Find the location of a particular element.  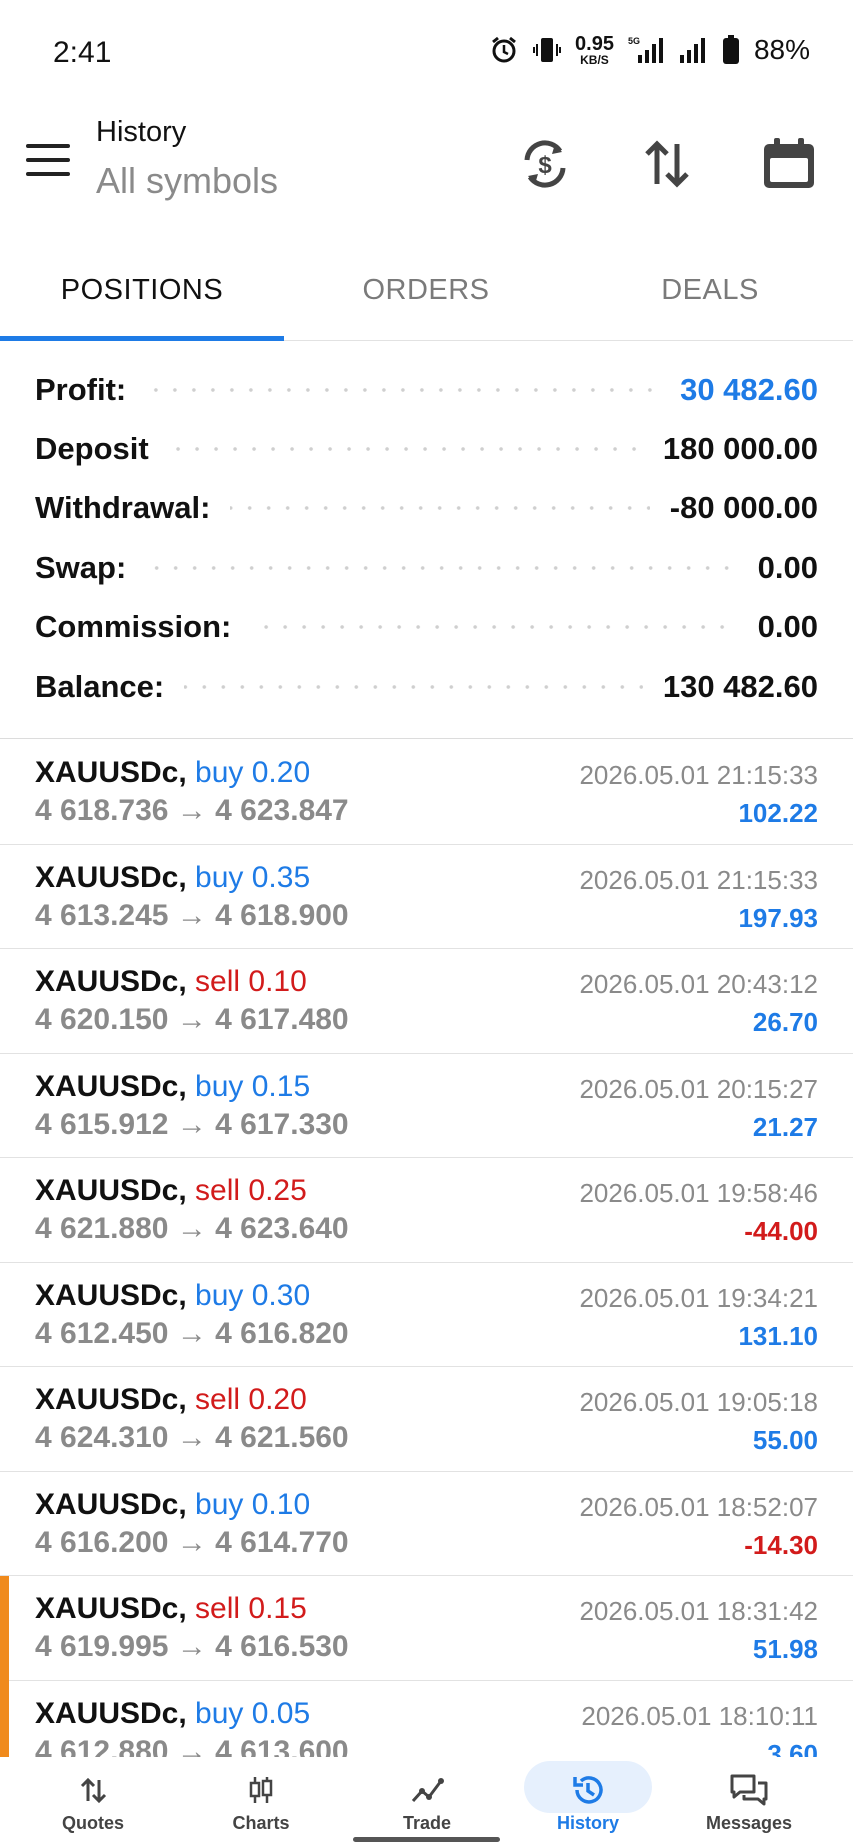

position-symbol-side: XAUUSDc, sell 0.20 is located at coordinates (171, 1400).